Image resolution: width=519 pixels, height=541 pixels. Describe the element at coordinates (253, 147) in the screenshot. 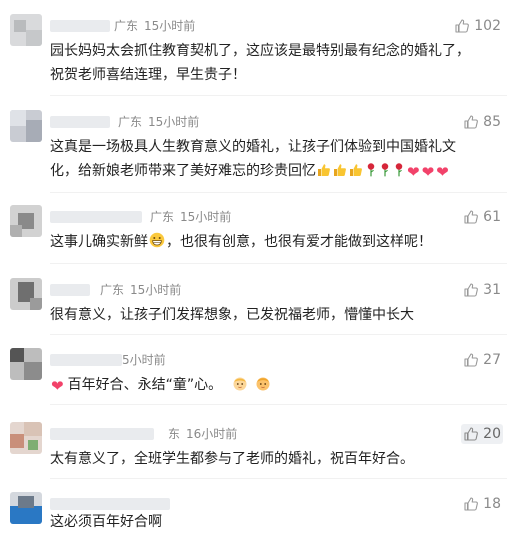

I see `text-line: 这真是一场极具人生教育意义的婚礼，让孩子们体验到中国婚礼文` at that location.